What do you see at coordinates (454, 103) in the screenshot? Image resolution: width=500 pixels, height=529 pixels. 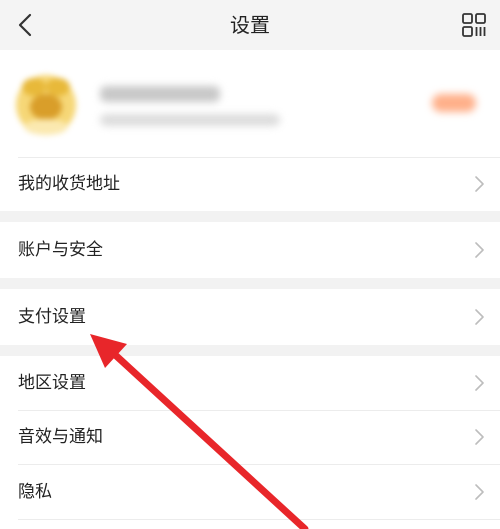 I see `profile-badge-blurred` at bounding box center [454, 103].